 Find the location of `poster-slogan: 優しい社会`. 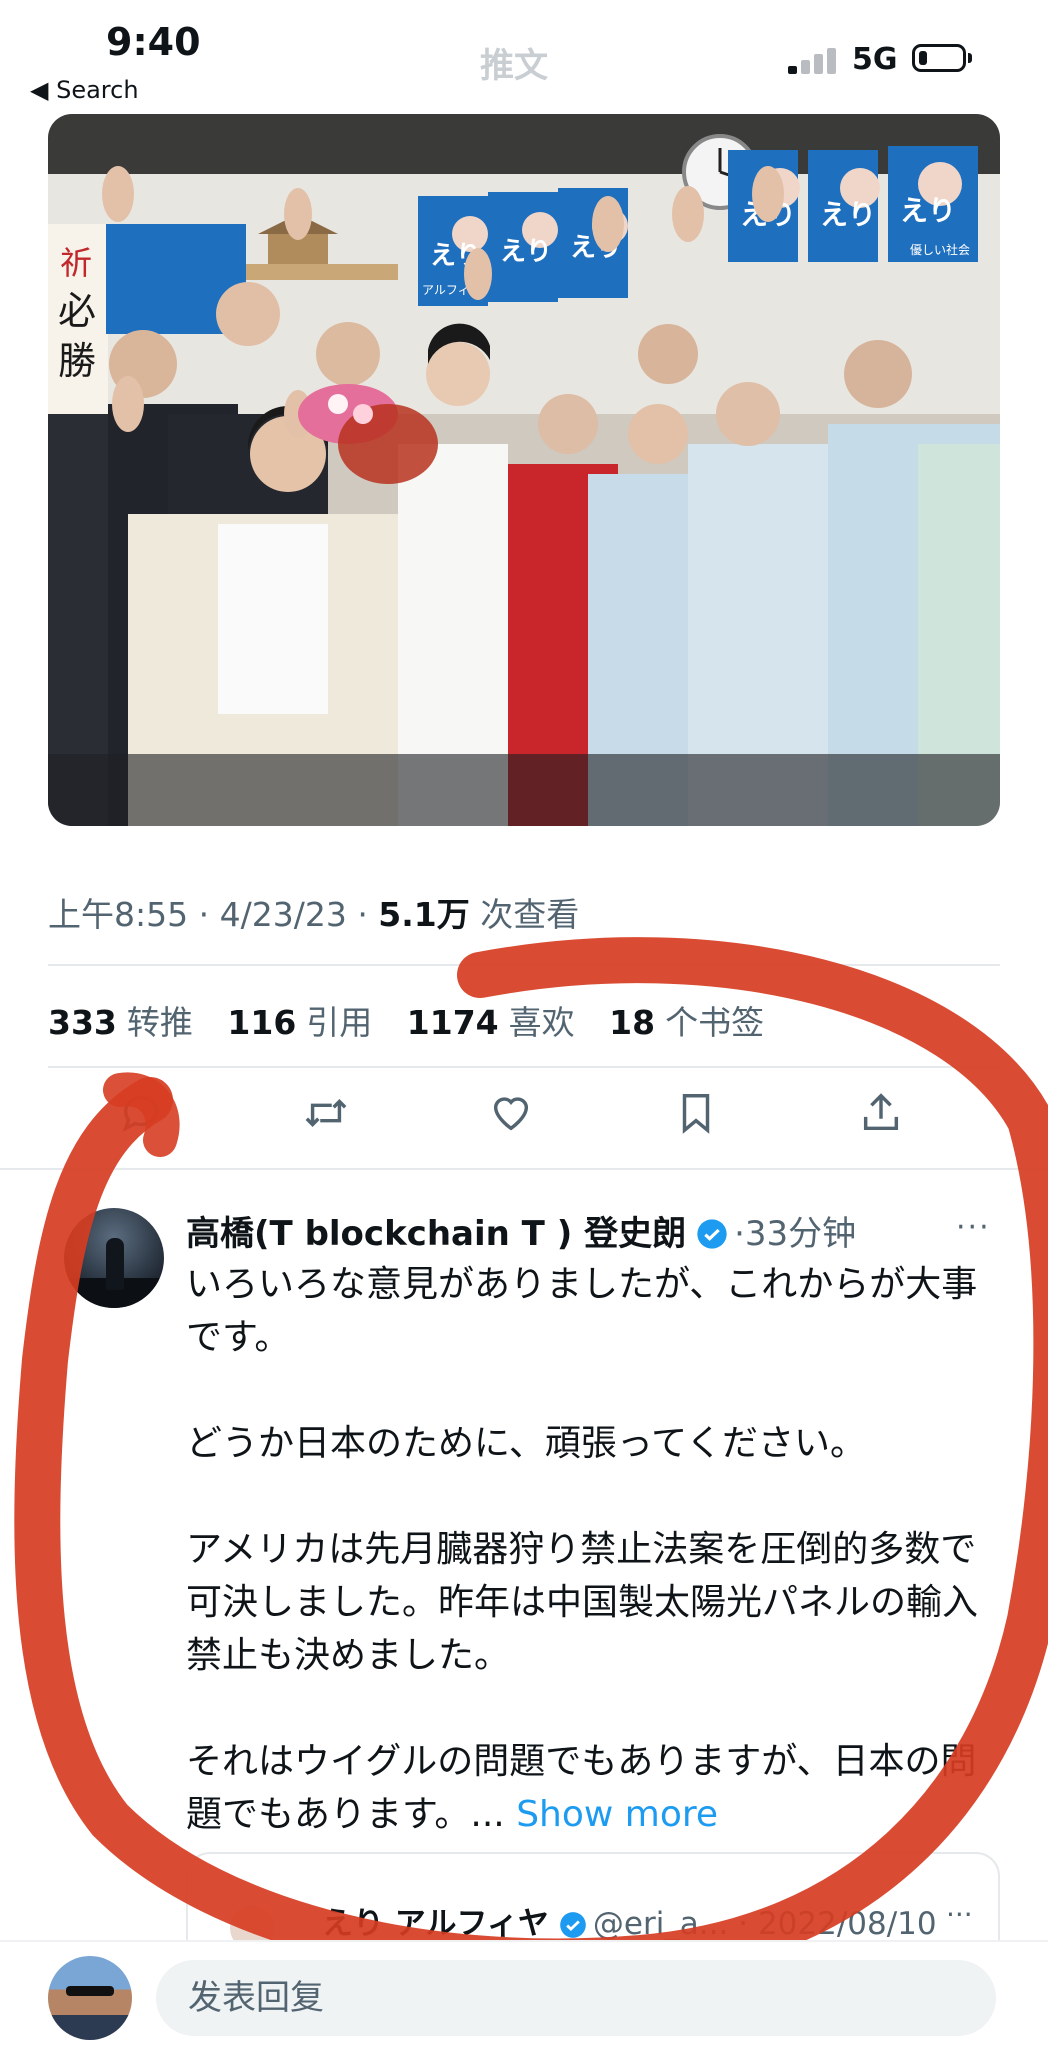

poster-slogan: 優しい社会 is located at coordinates (940, 249).